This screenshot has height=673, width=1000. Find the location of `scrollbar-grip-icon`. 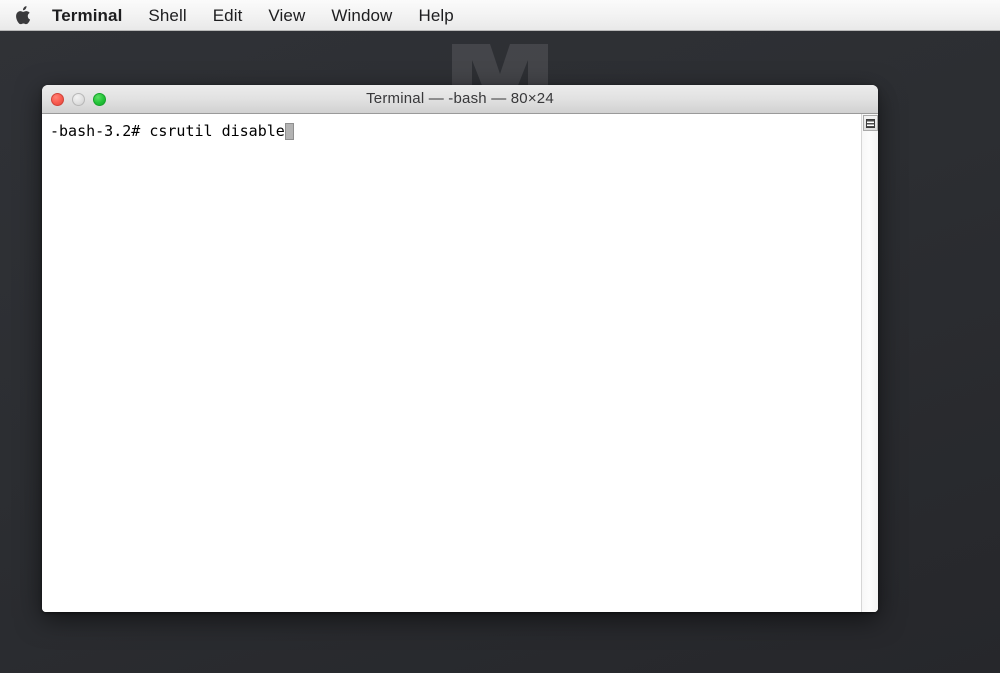

scrollbar-grip-icon is located at coordinates (870, 123).